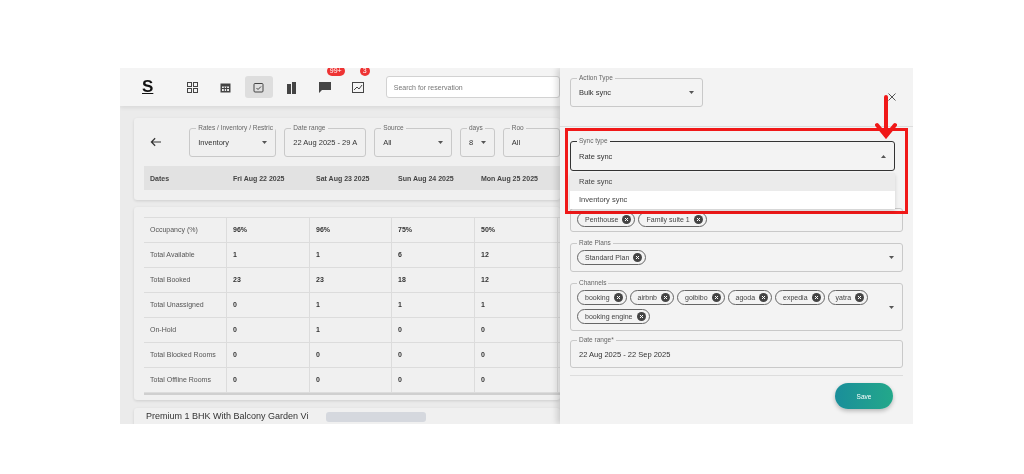 The image size is (1024, 474). I want to click on chart-icon, so click(357, 87).